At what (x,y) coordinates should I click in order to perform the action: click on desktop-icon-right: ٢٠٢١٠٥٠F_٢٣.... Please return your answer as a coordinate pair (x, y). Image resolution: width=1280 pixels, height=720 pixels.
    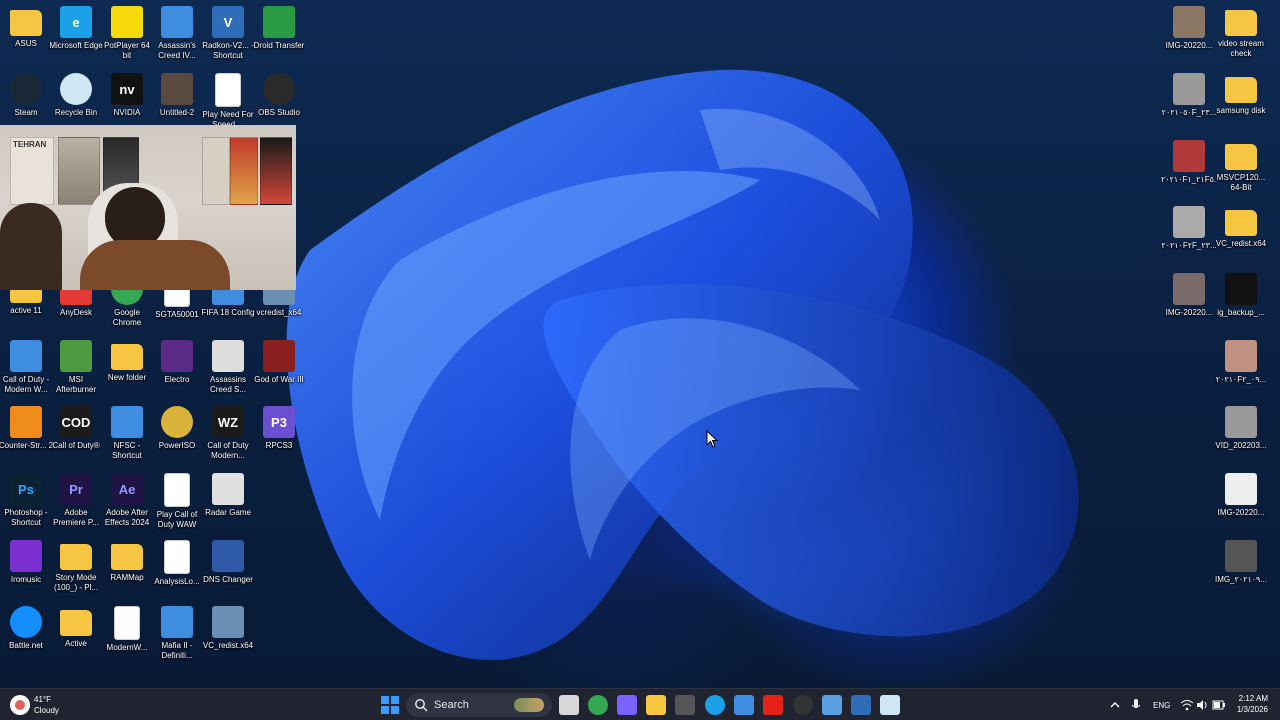
    Looking at the image, I should click on (1189, 104).